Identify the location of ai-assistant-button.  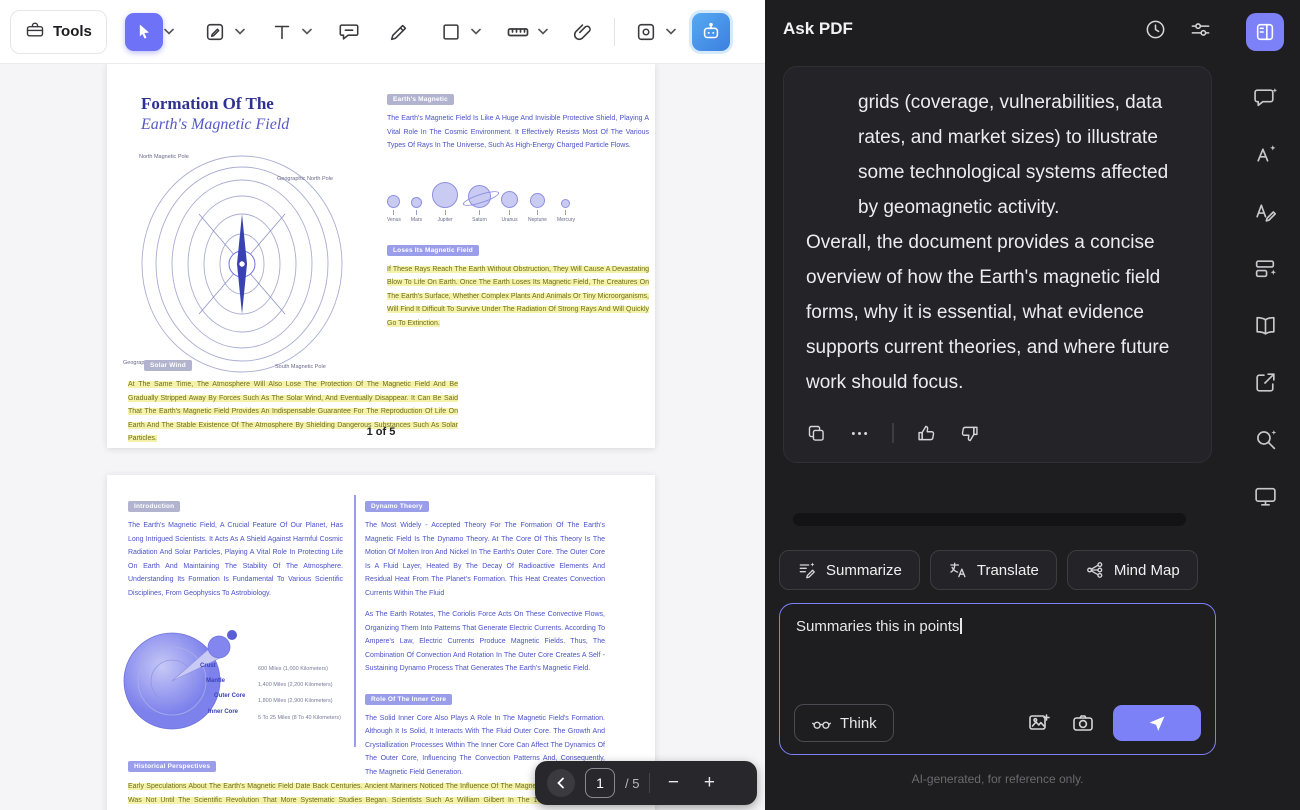
(710, 31).